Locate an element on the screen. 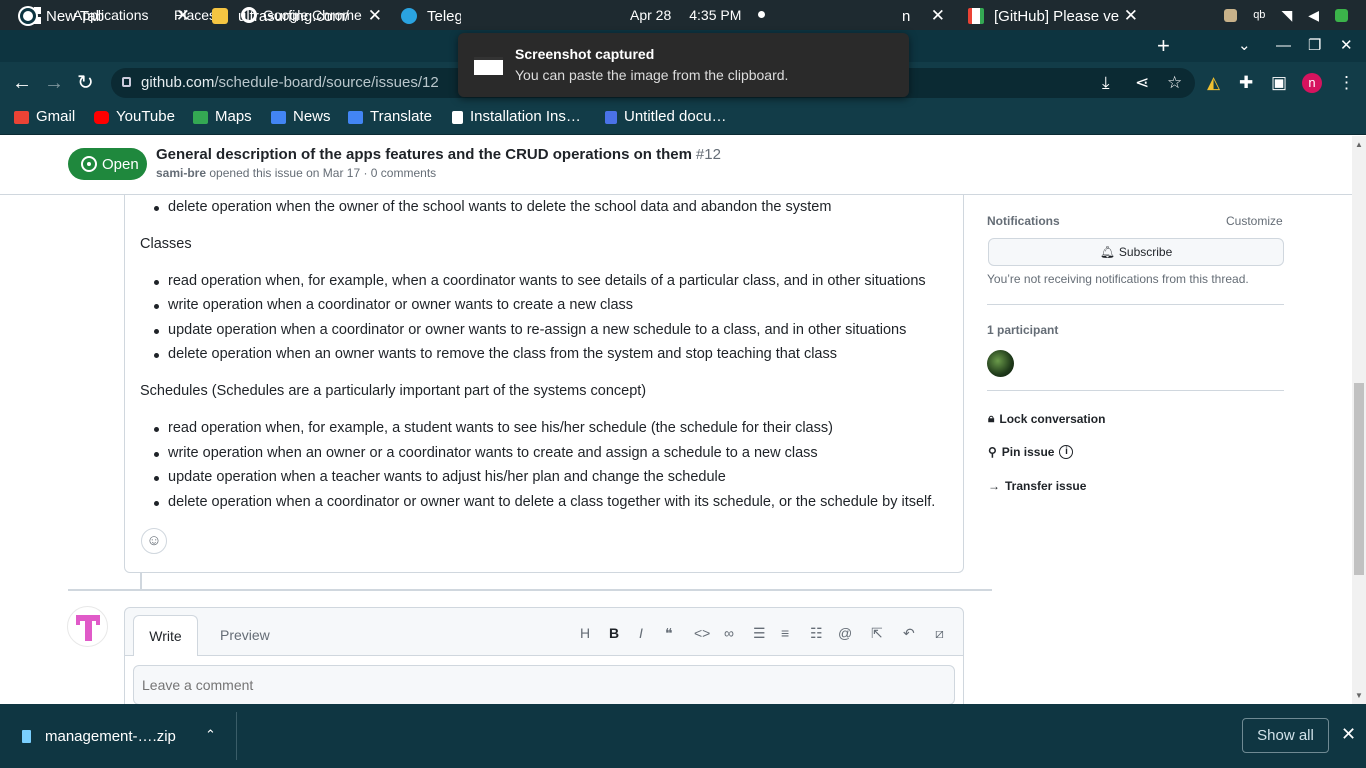  user-avatar is located at coordinates (87, 626).